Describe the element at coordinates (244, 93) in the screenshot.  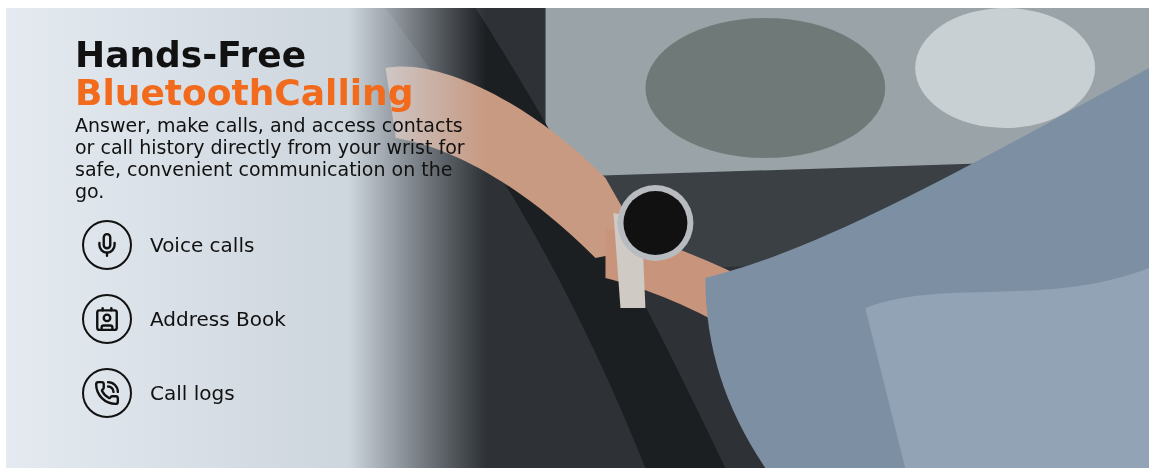
I see `banner-title-highlight: BluetoothCalling` at that location.